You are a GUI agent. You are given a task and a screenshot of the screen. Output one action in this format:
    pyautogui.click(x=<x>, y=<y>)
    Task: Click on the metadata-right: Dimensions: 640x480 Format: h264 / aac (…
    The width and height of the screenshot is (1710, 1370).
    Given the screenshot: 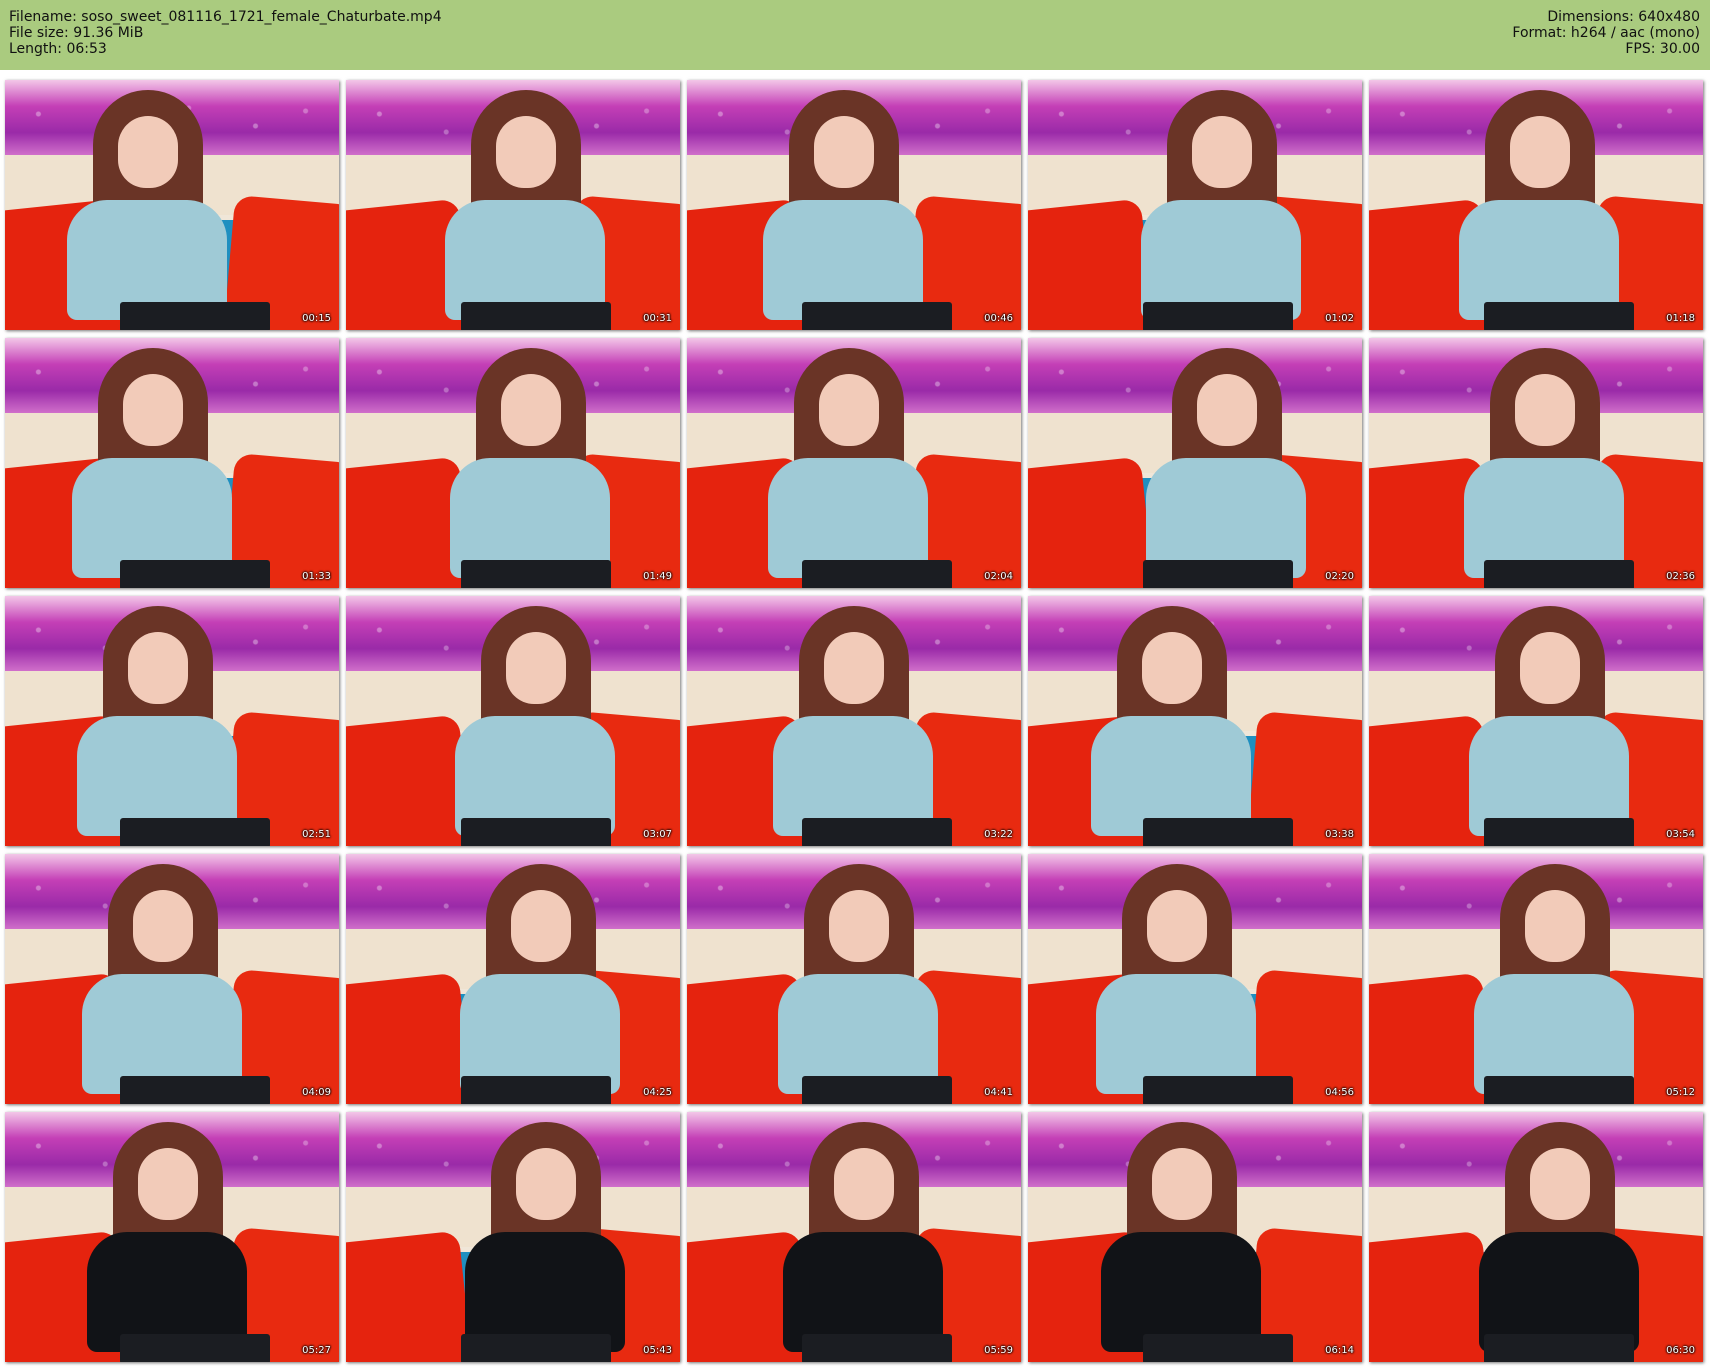 What is the action you would take?
    pyautogui.click(x=1606, y=33)
    